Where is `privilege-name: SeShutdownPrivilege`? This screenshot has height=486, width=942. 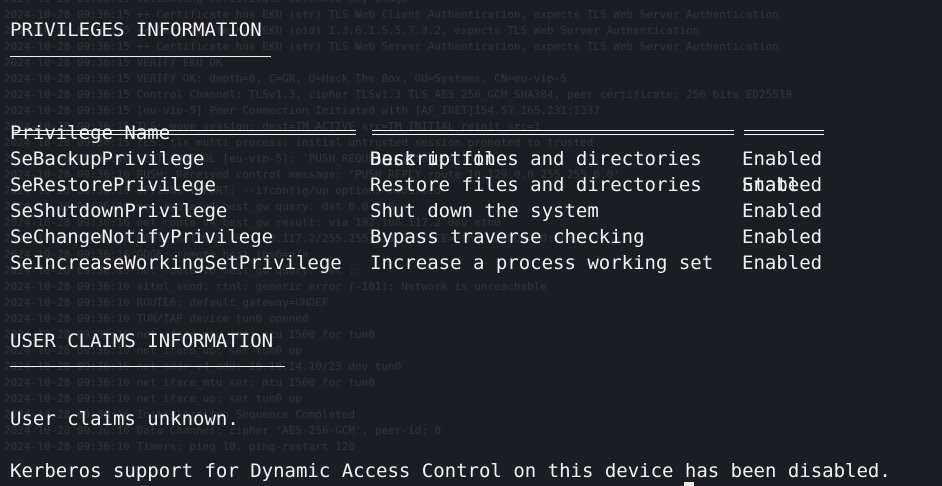
privilege-name: SeShutdownPrivilege is located at coordinates (119, 211).